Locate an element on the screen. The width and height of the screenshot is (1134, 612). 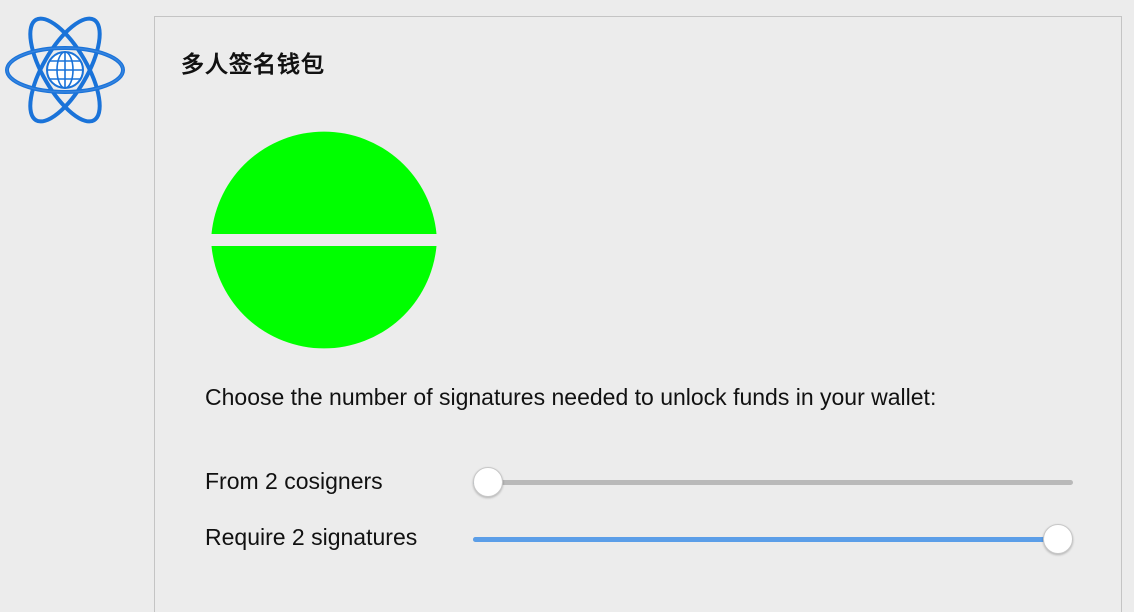
cosigners-slider is located at coordinates (773, 482).